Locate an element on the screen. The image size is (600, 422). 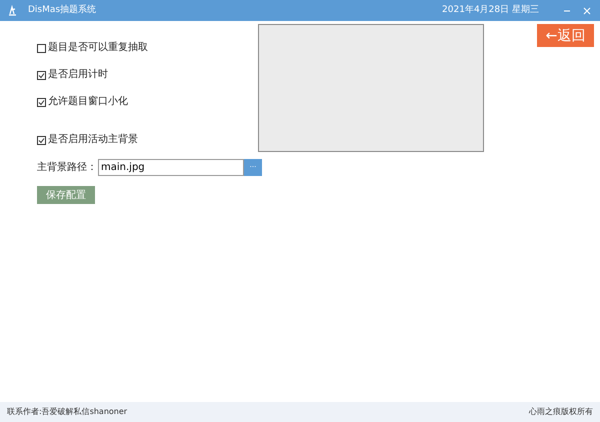
contact-text: 联系作者:吾爱破解私信shanoner is located at coordinates (67, 412).